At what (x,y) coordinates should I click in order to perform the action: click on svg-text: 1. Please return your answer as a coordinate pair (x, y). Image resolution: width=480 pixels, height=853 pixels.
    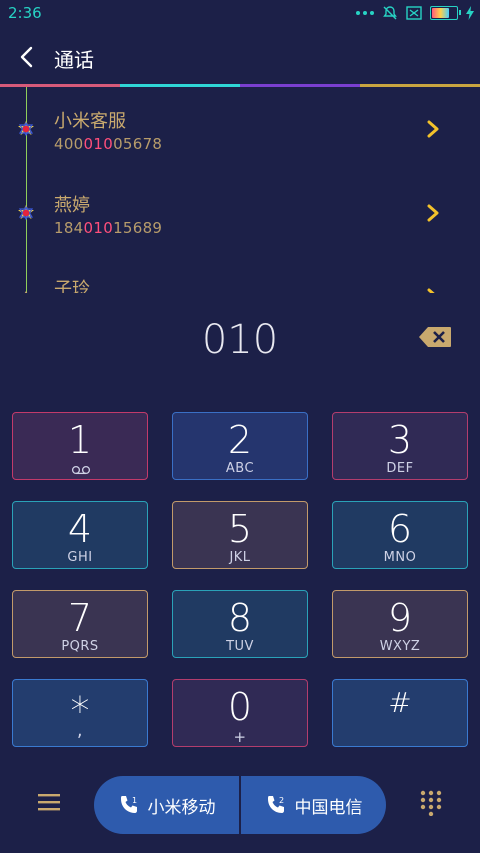
    Looking at the image, I should click on (134, 800).